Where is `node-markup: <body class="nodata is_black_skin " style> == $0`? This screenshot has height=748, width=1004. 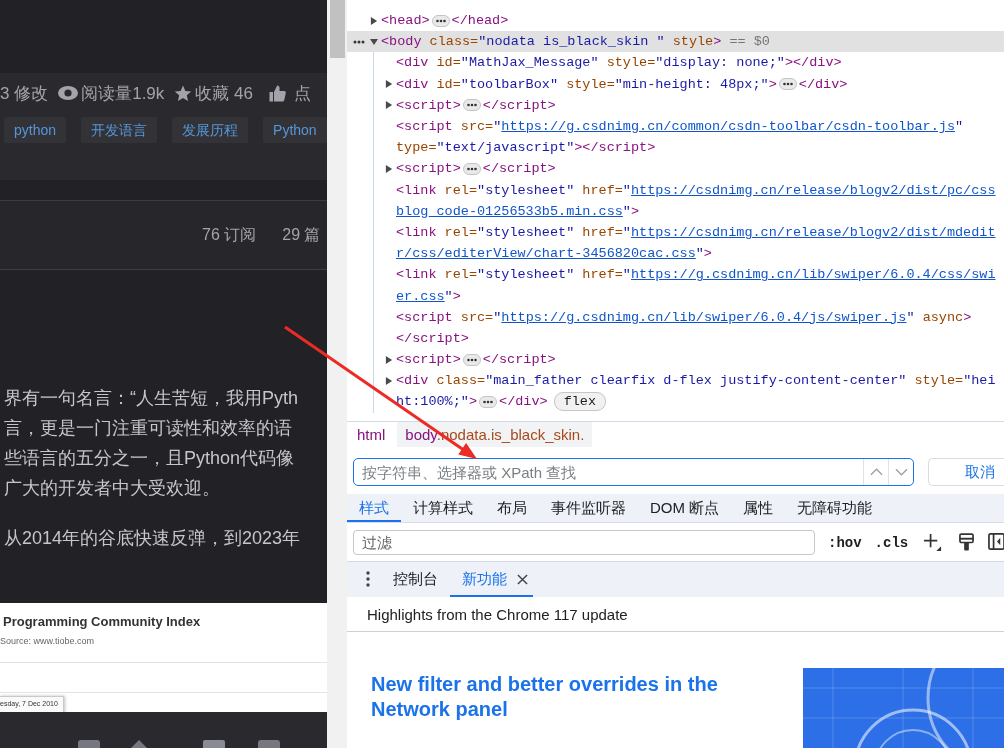 node-markup: <body class="nodata is_black_skin " style> == $0 is located at coordinates (575, 42).